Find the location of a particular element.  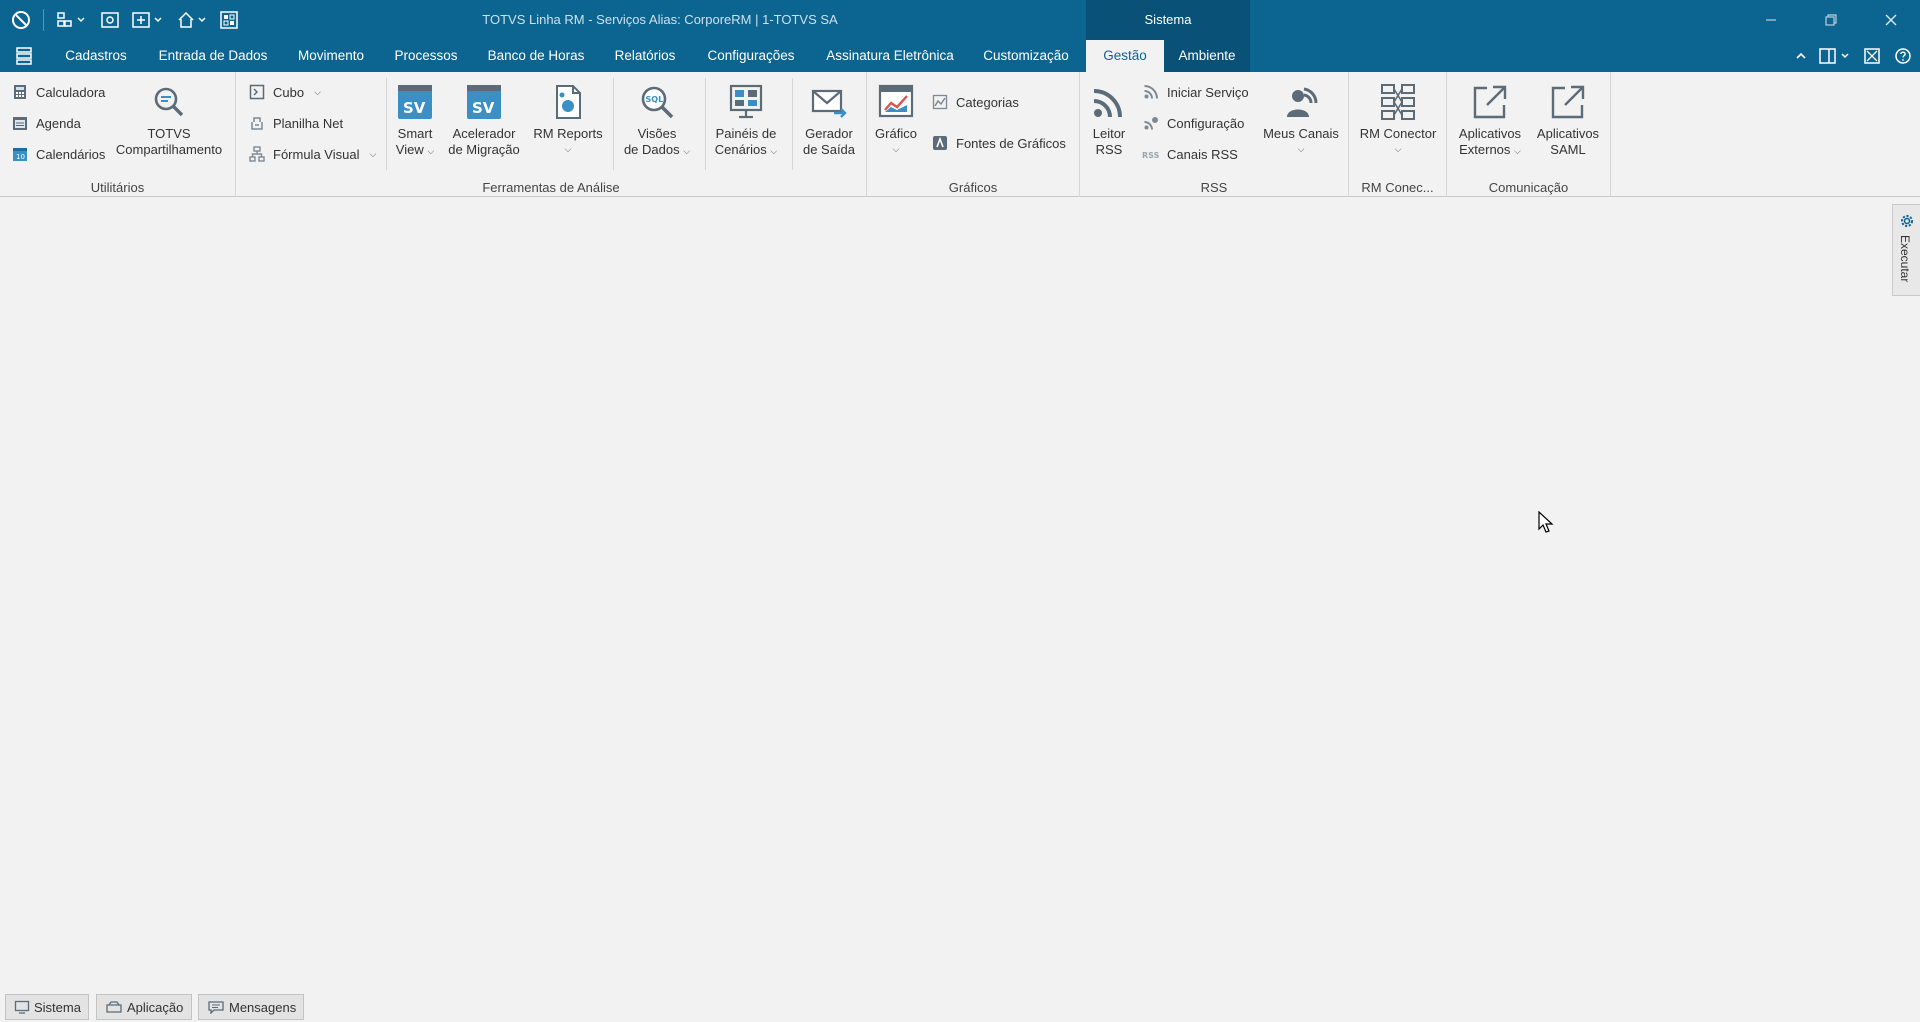

application-icon is located at coordinates (114, 1007).